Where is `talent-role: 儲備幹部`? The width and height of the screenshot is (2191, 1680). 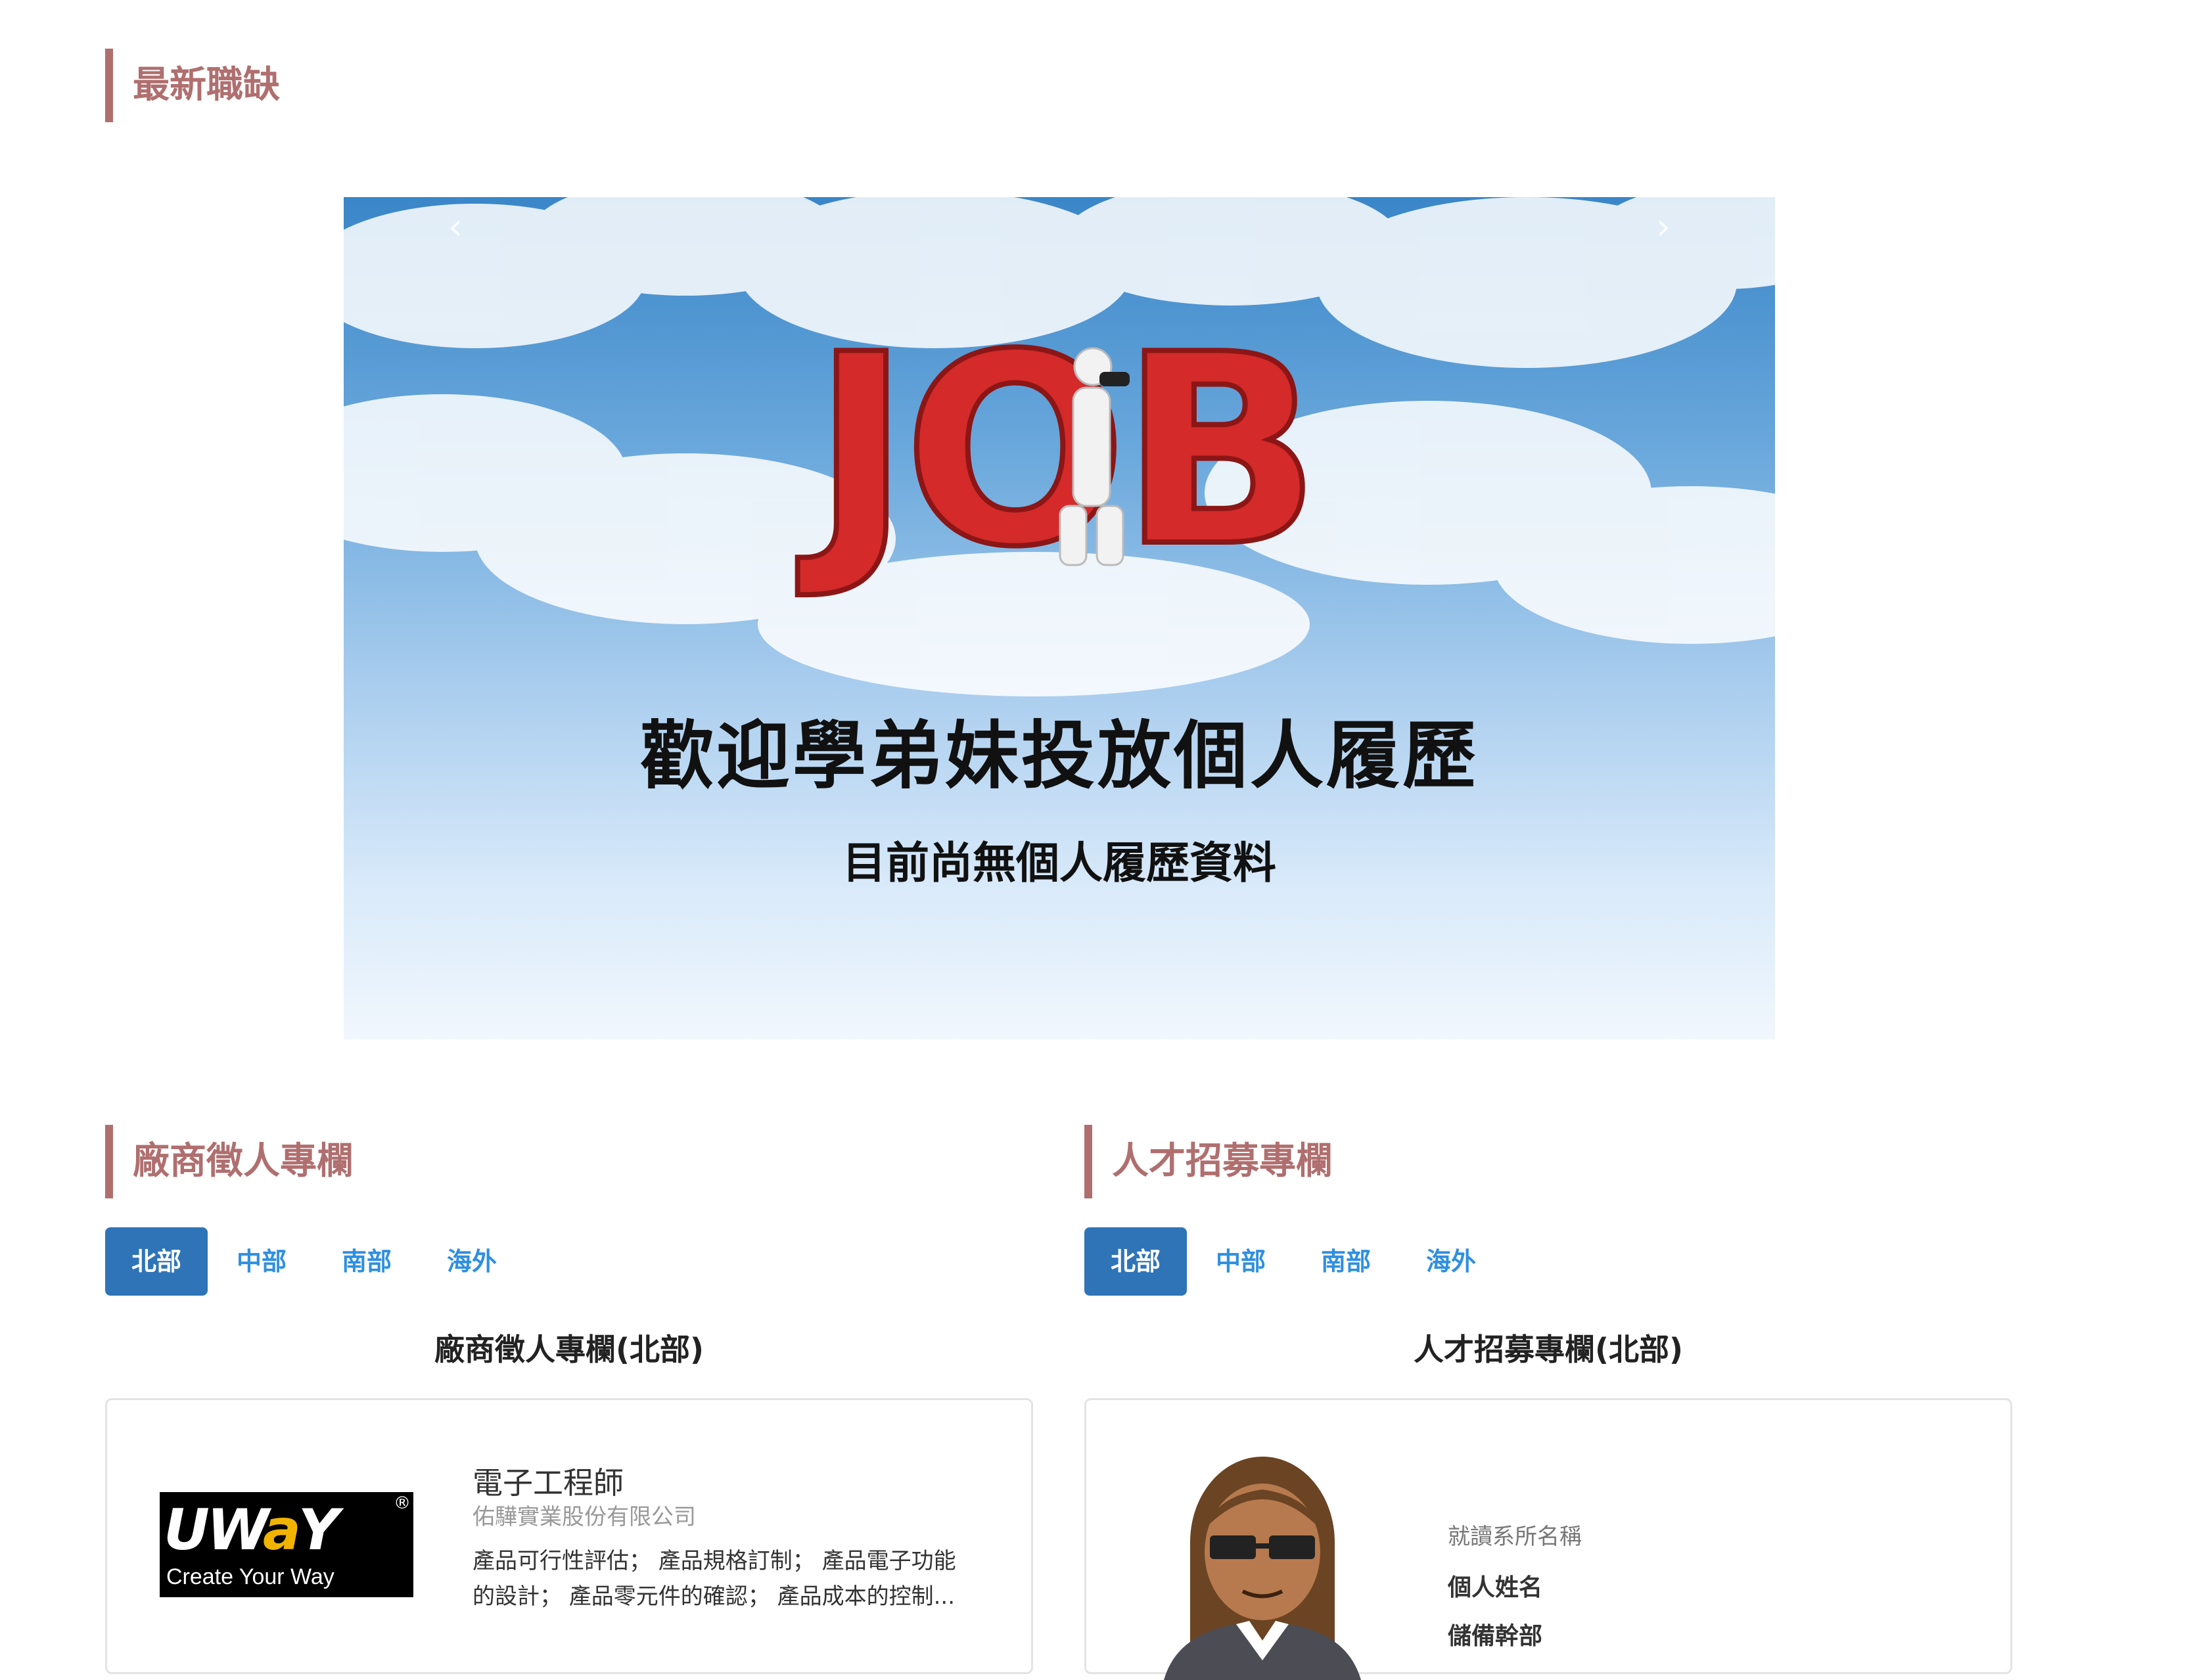
talent-role: 儲備幹部 is located at coordinates (1496, 1636).